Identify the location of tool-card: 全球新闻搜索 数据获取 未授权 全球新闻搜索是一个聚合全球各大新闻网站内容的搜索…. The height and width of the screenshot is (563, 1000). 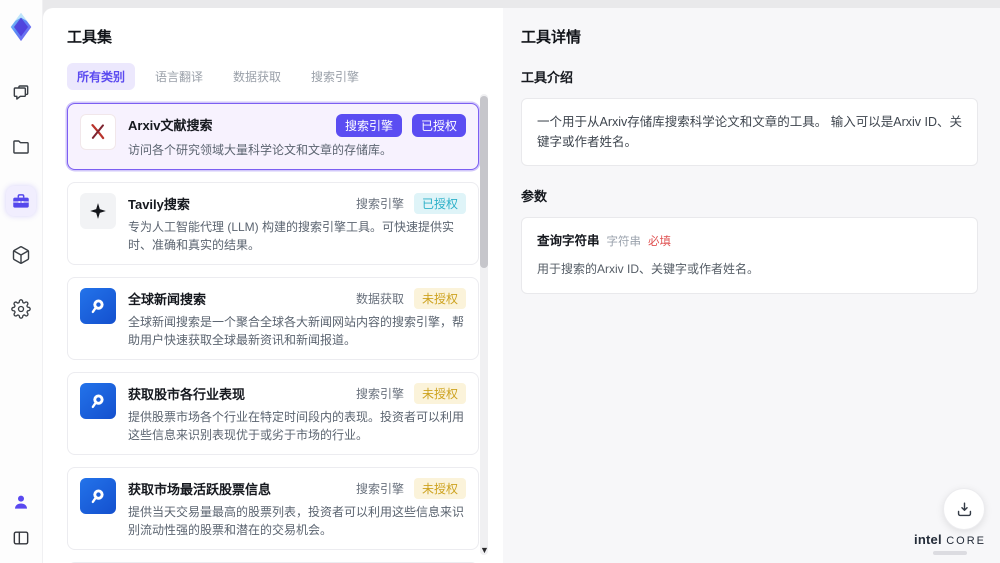
(273, 318).